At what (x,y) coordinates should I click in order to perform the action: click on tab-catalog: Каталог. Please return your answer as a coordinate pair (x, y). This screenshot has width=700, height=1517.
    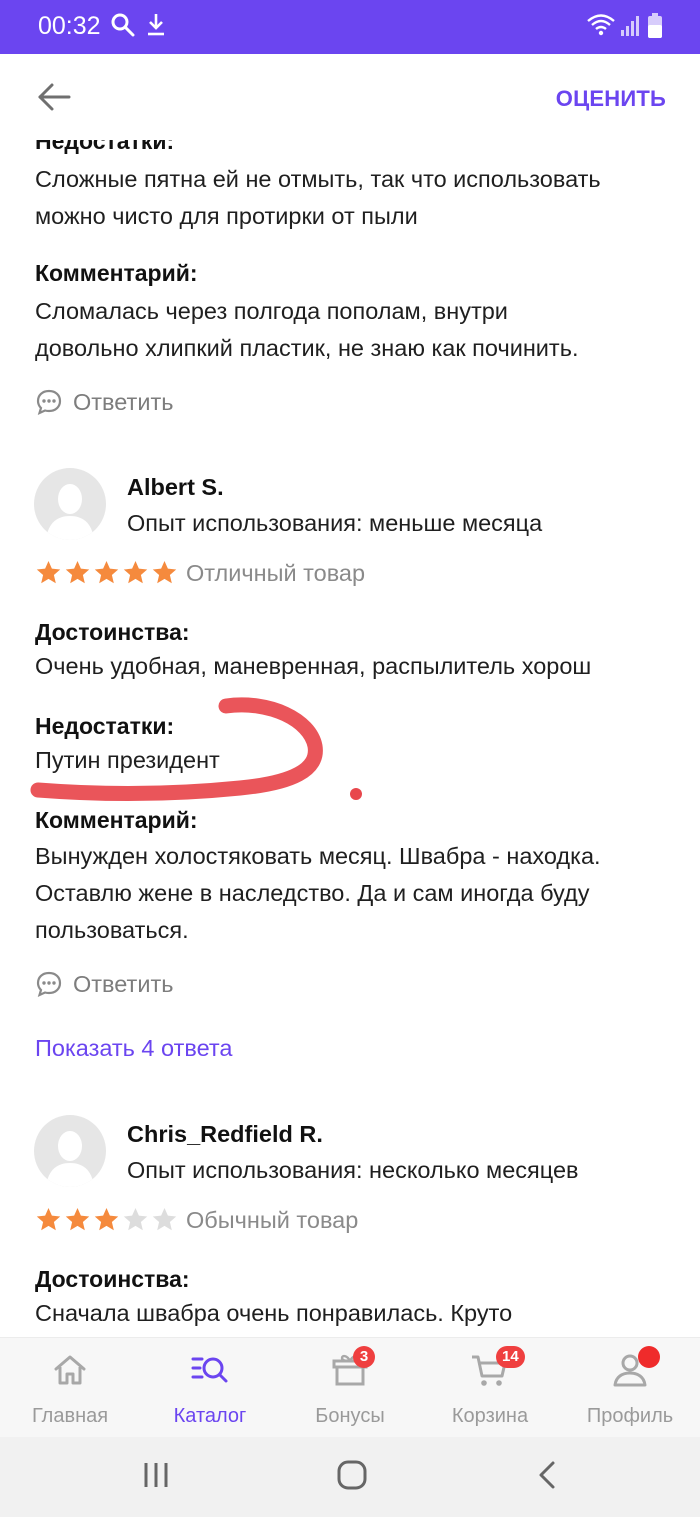
    Looking at the image, I should click on (210, 1388).